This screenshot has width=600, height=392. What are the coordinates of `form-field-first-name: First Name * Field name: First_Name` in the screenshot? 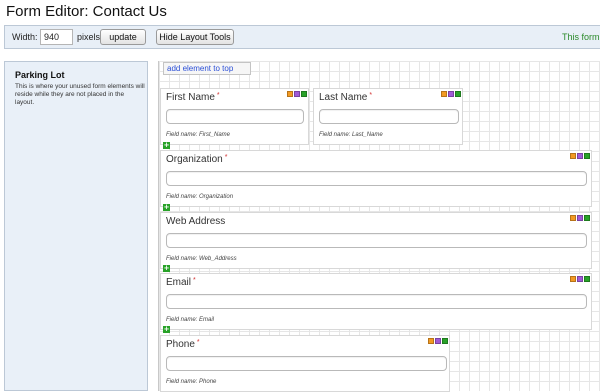 It's located at (234, 116).